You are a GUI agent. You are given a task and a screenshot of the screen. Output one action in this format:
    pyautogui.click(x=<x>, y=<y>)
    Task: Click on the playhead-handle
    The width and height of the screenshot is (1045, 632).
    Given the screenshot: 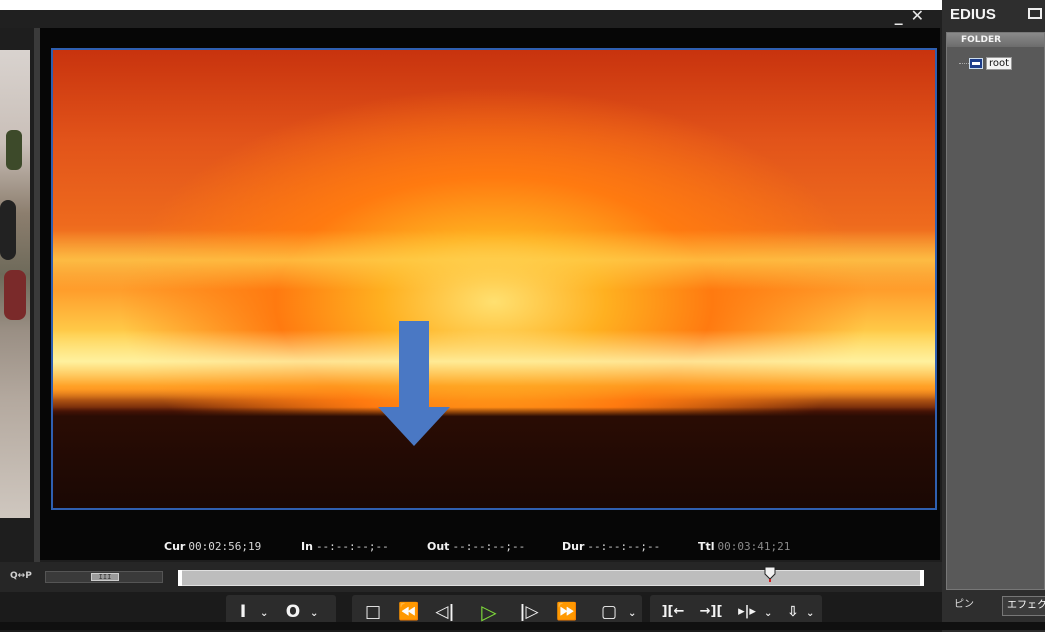 What is the action you would take?
    pyautogui.click(x=770, y=574)
    